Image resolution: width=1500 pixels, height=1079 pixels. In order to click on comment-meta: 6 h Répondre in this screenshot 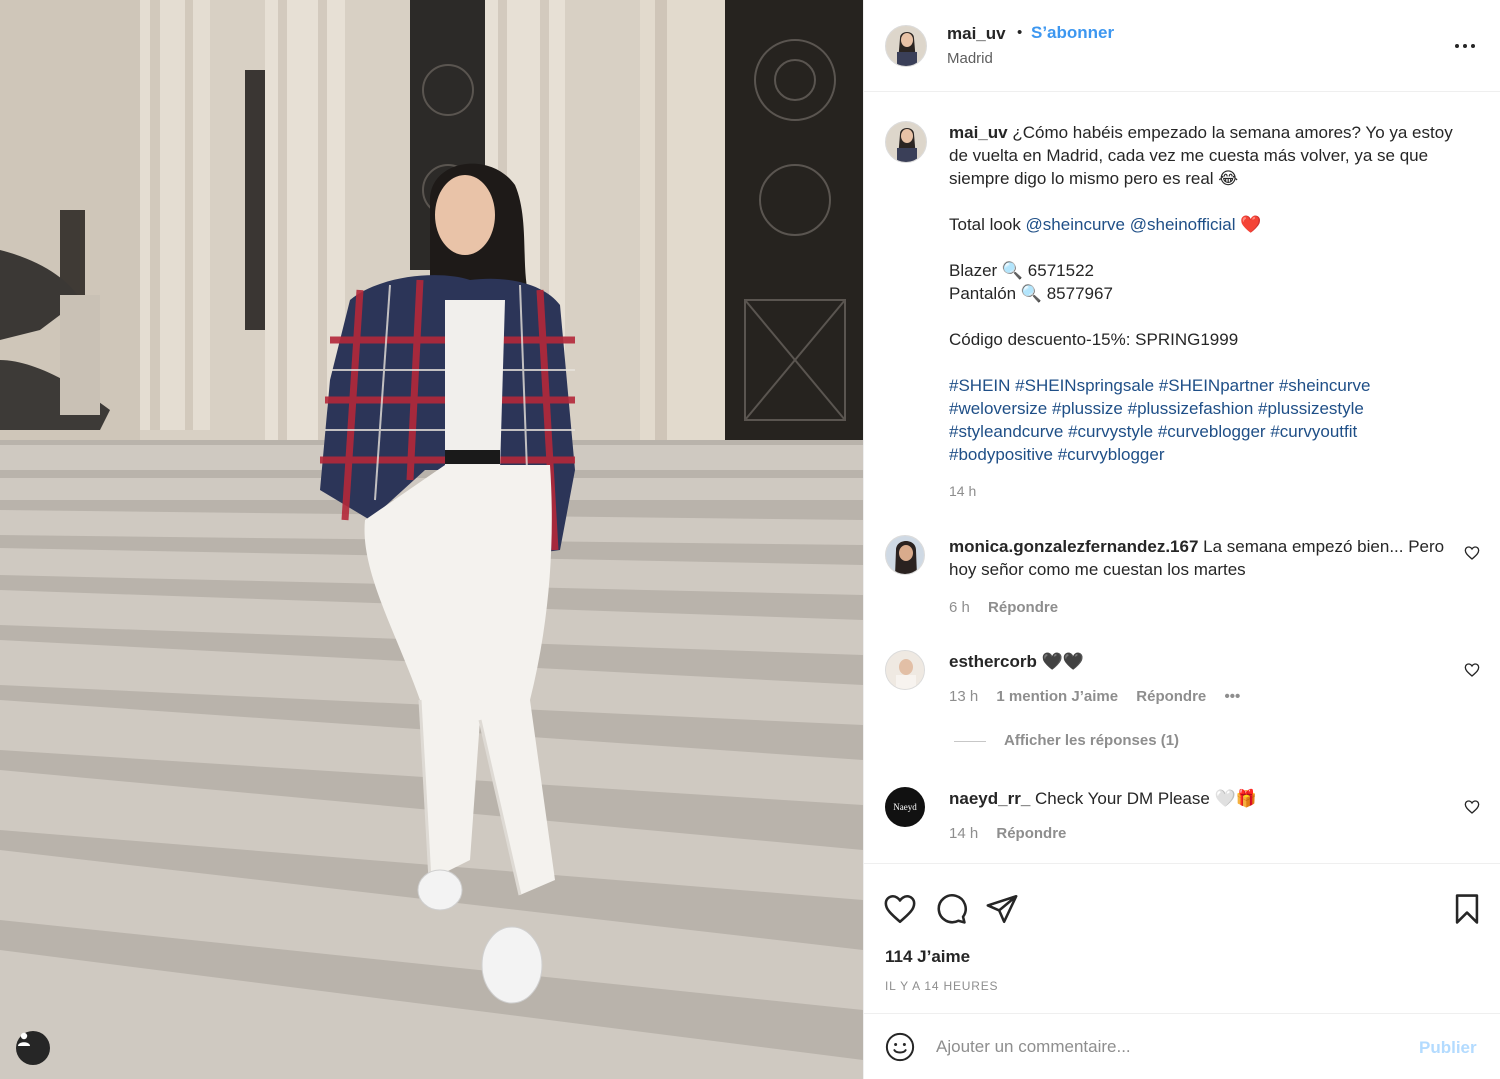, I will do `click(1010, 607)`.